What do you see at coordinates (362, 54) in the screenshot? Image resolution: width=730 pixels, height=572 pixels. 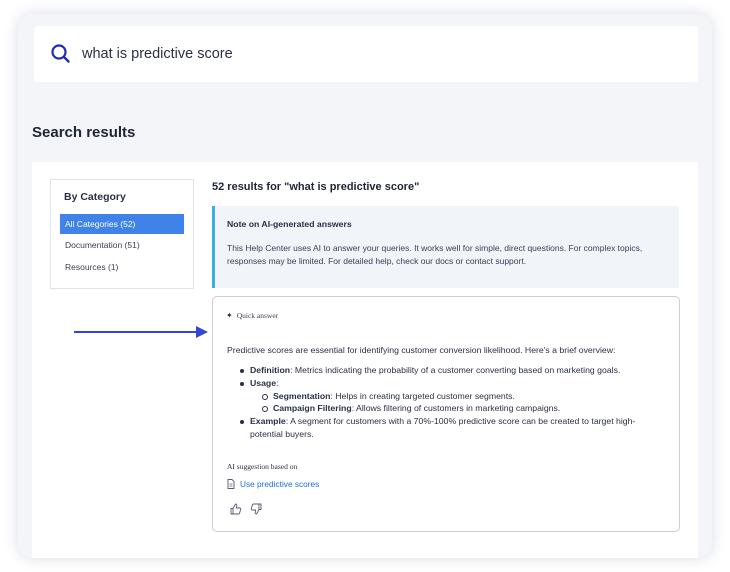 I see `search-input` at bounding box center [362, 54].